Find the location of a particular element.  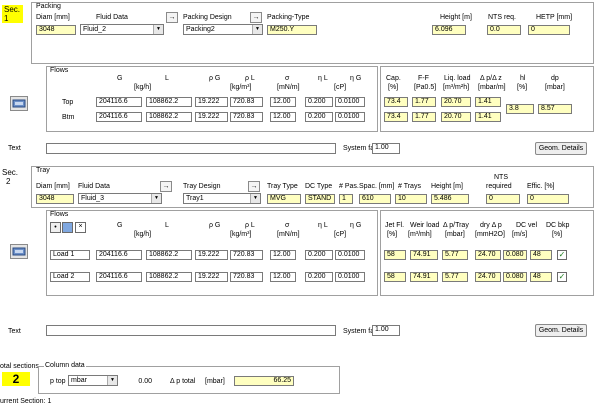

add-icon: • is located at coordinates (55, 227).